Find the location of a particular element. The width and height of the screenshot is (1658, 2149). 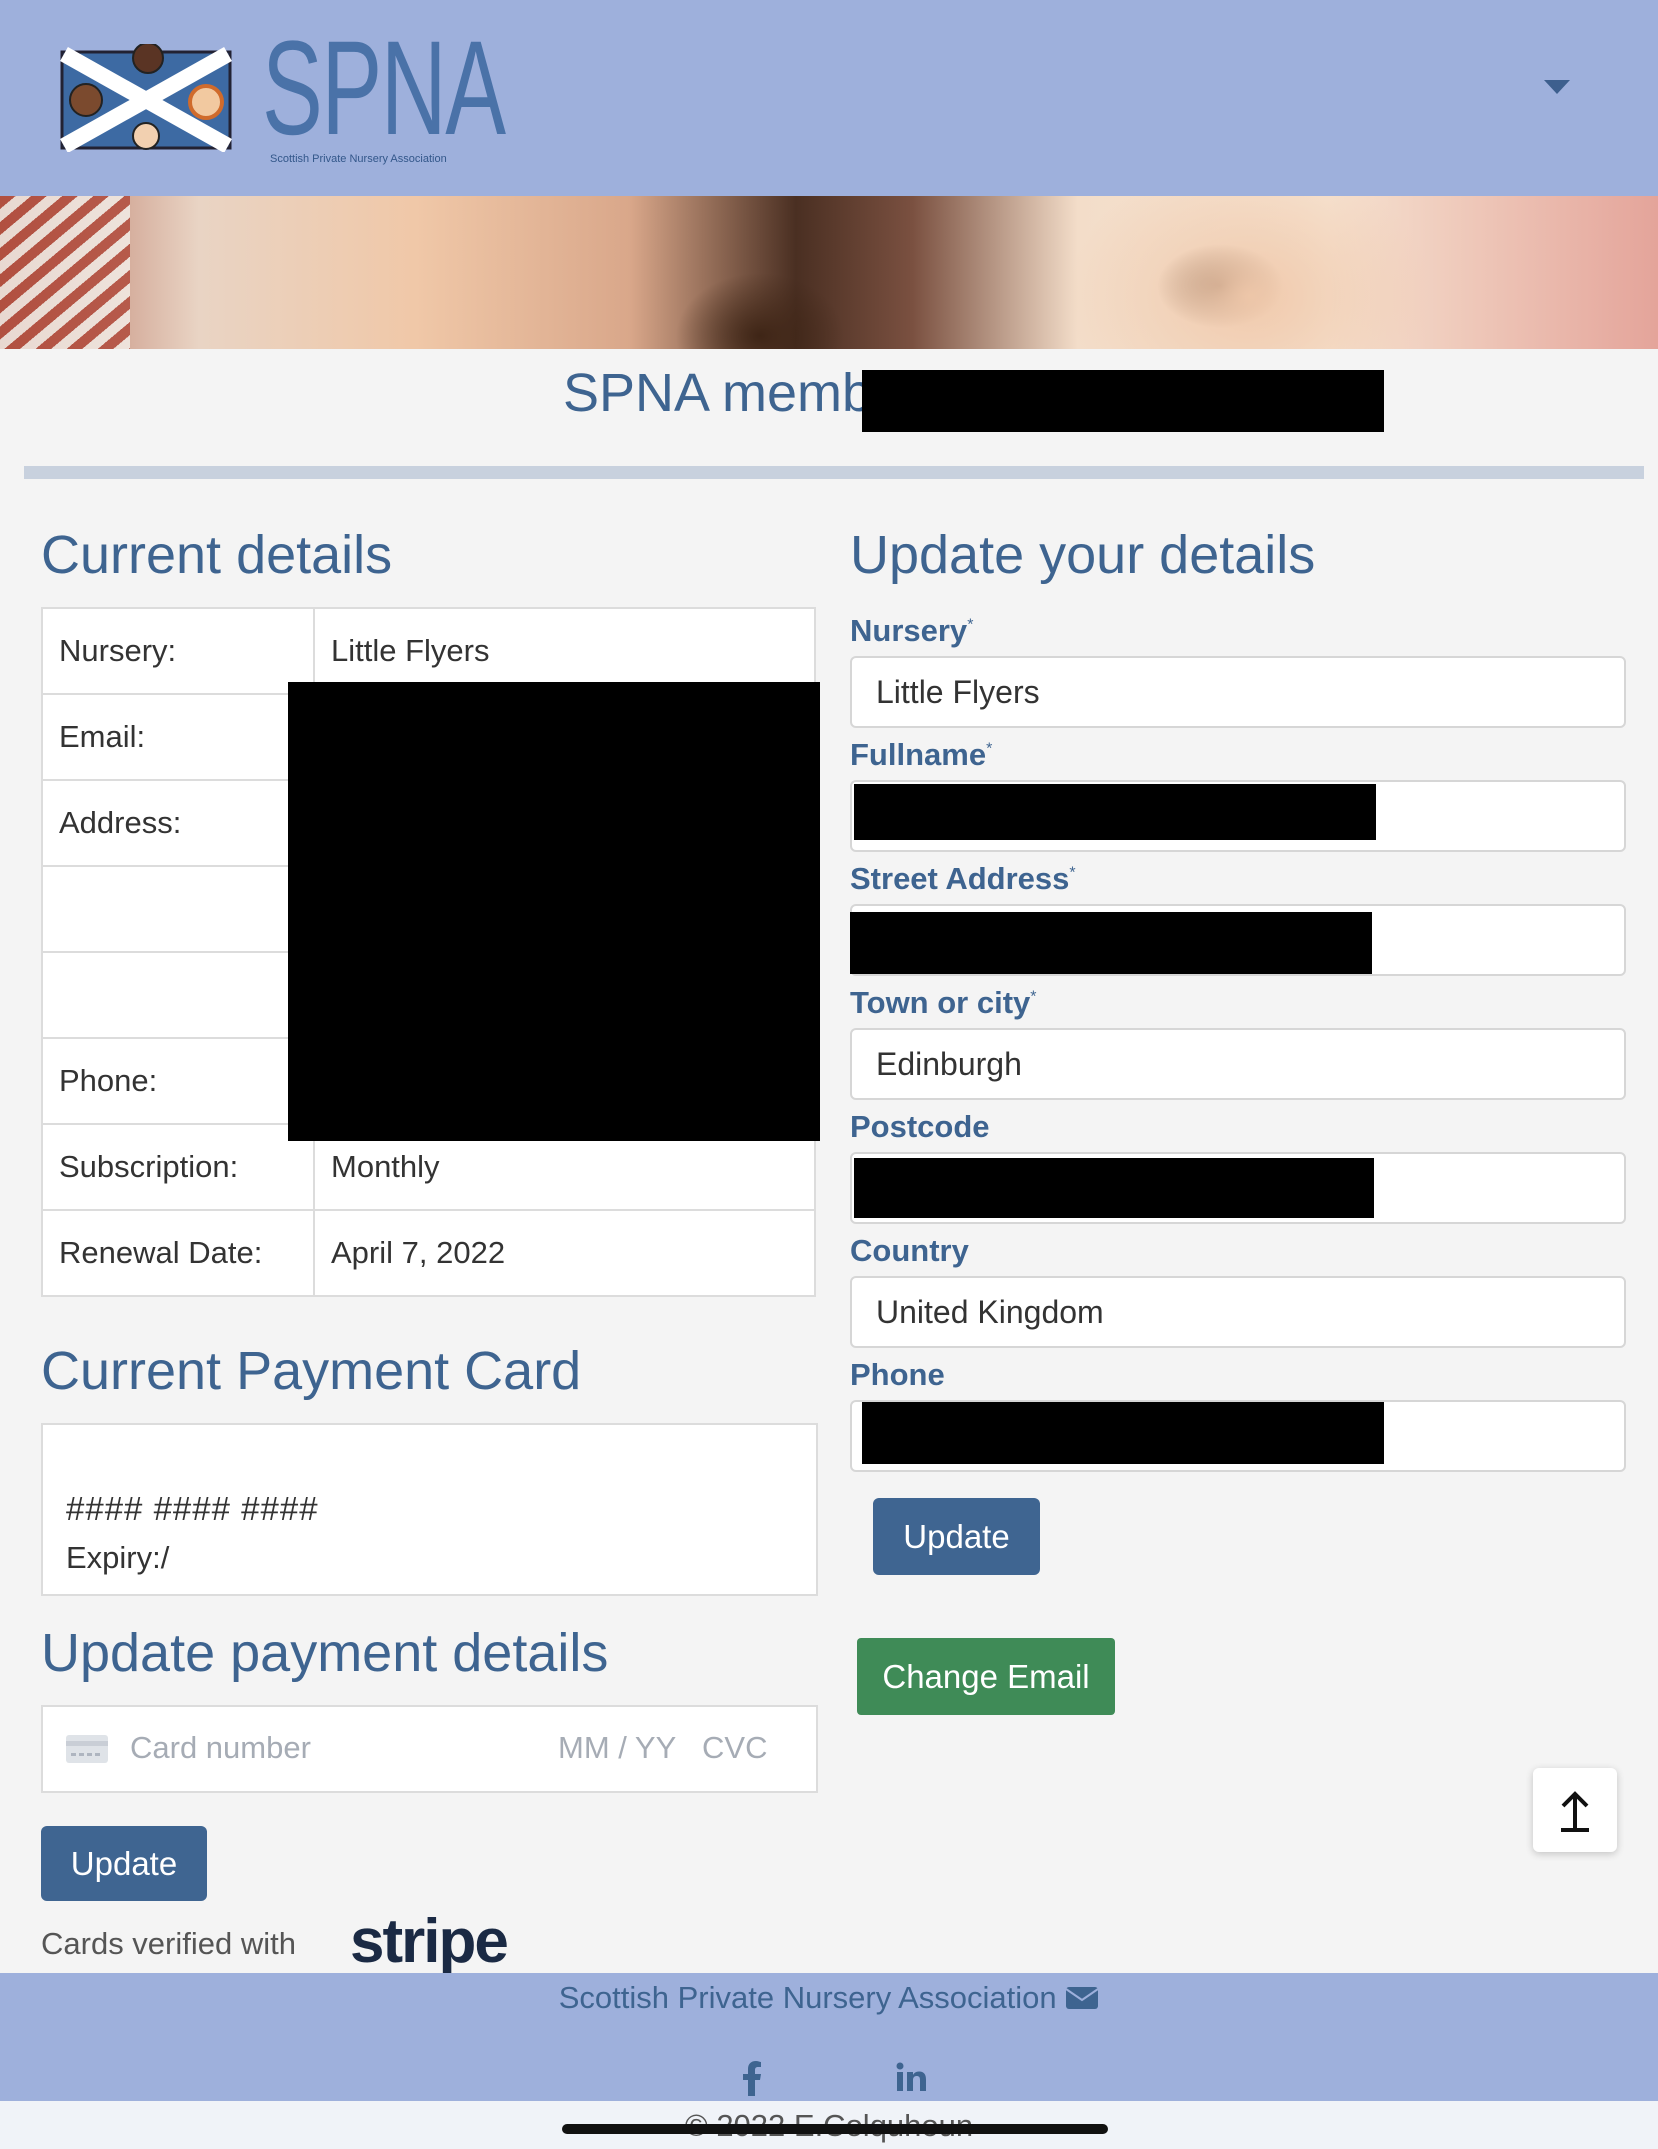

stripe-logo: stripe is located at coordinates (429, 1941).